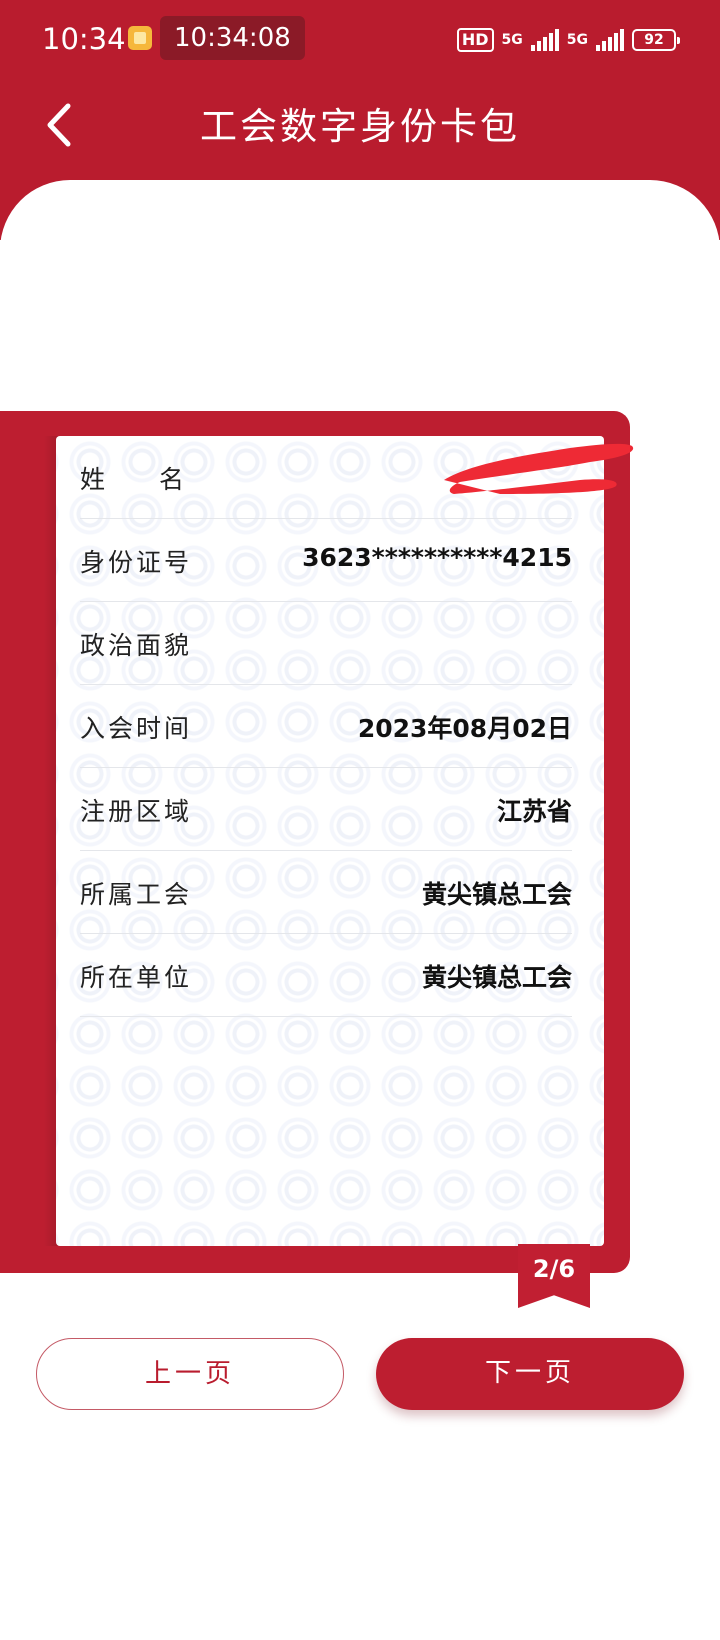  What do you see at coordinates (136, 562) in the screenshot?
I see `field-label: 身份证号` at bounding box center [136, 562].